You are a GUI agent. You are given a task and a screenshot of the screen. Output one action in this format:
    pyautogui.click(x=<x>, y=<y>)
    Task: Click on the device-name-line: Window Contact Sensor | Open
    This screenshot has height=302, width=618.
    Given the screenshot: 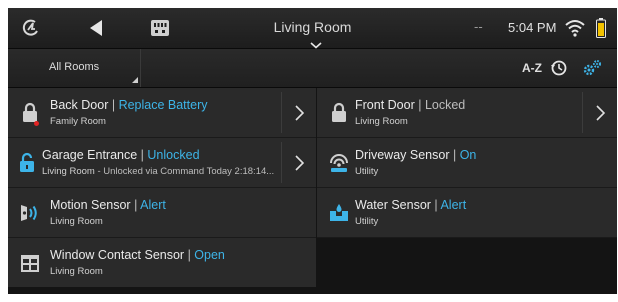 What is the action you would take?
    pyautogui.click(x=137, y=255)
    